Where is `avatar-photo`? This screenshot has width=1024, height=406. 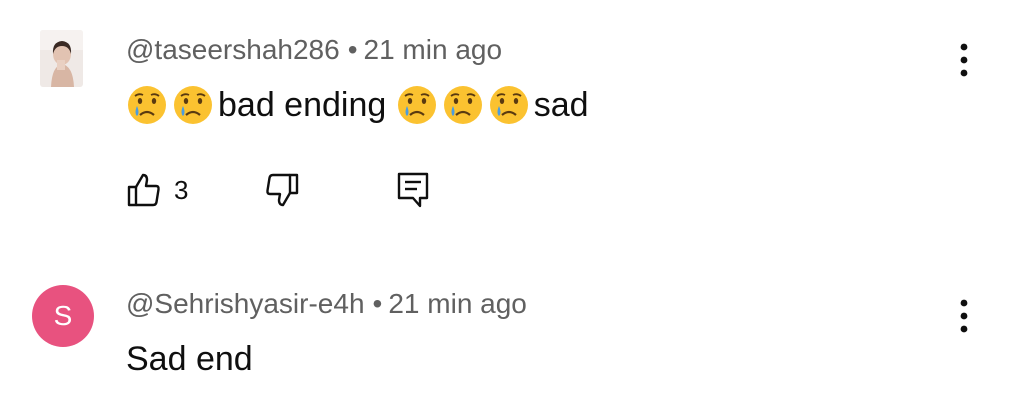 avatar-photo is located at coordinates (61, 58).